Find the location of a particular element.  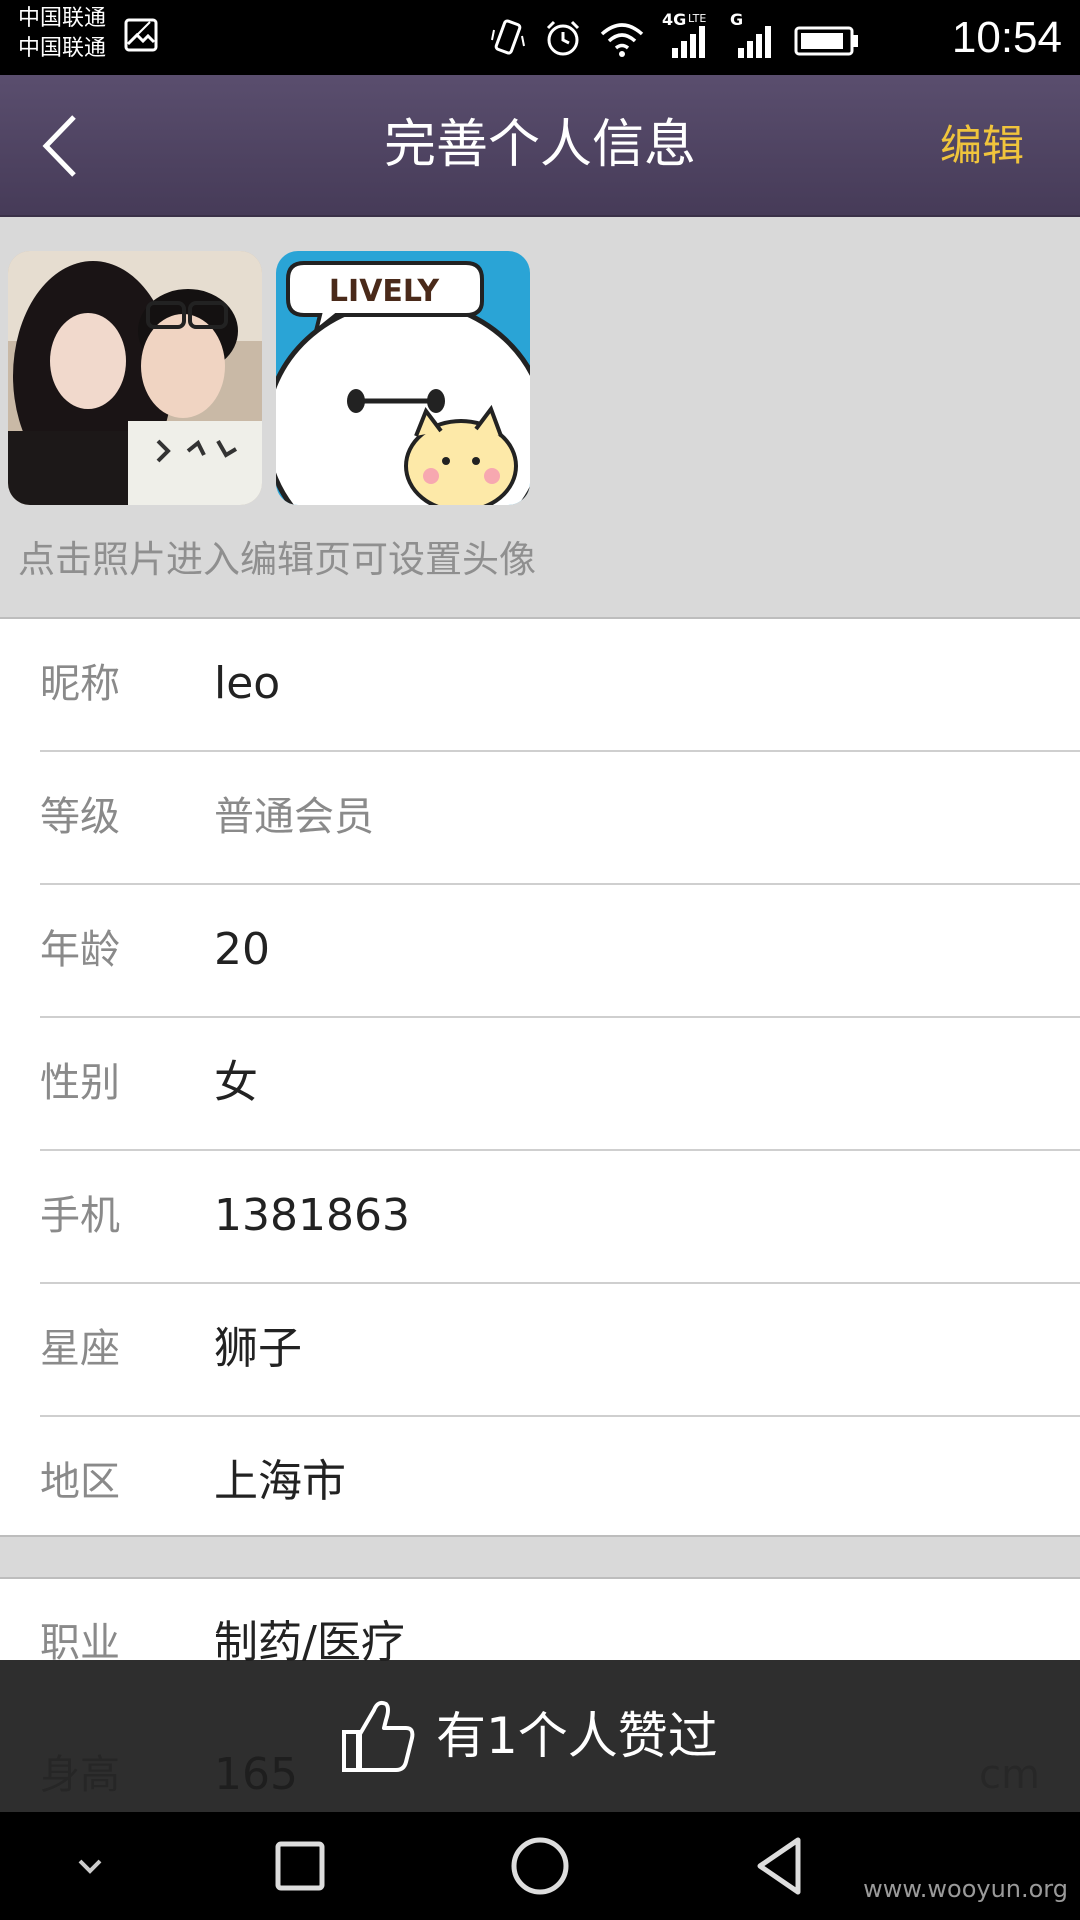

hide-nav-button is located at coordinates (90, 1866).